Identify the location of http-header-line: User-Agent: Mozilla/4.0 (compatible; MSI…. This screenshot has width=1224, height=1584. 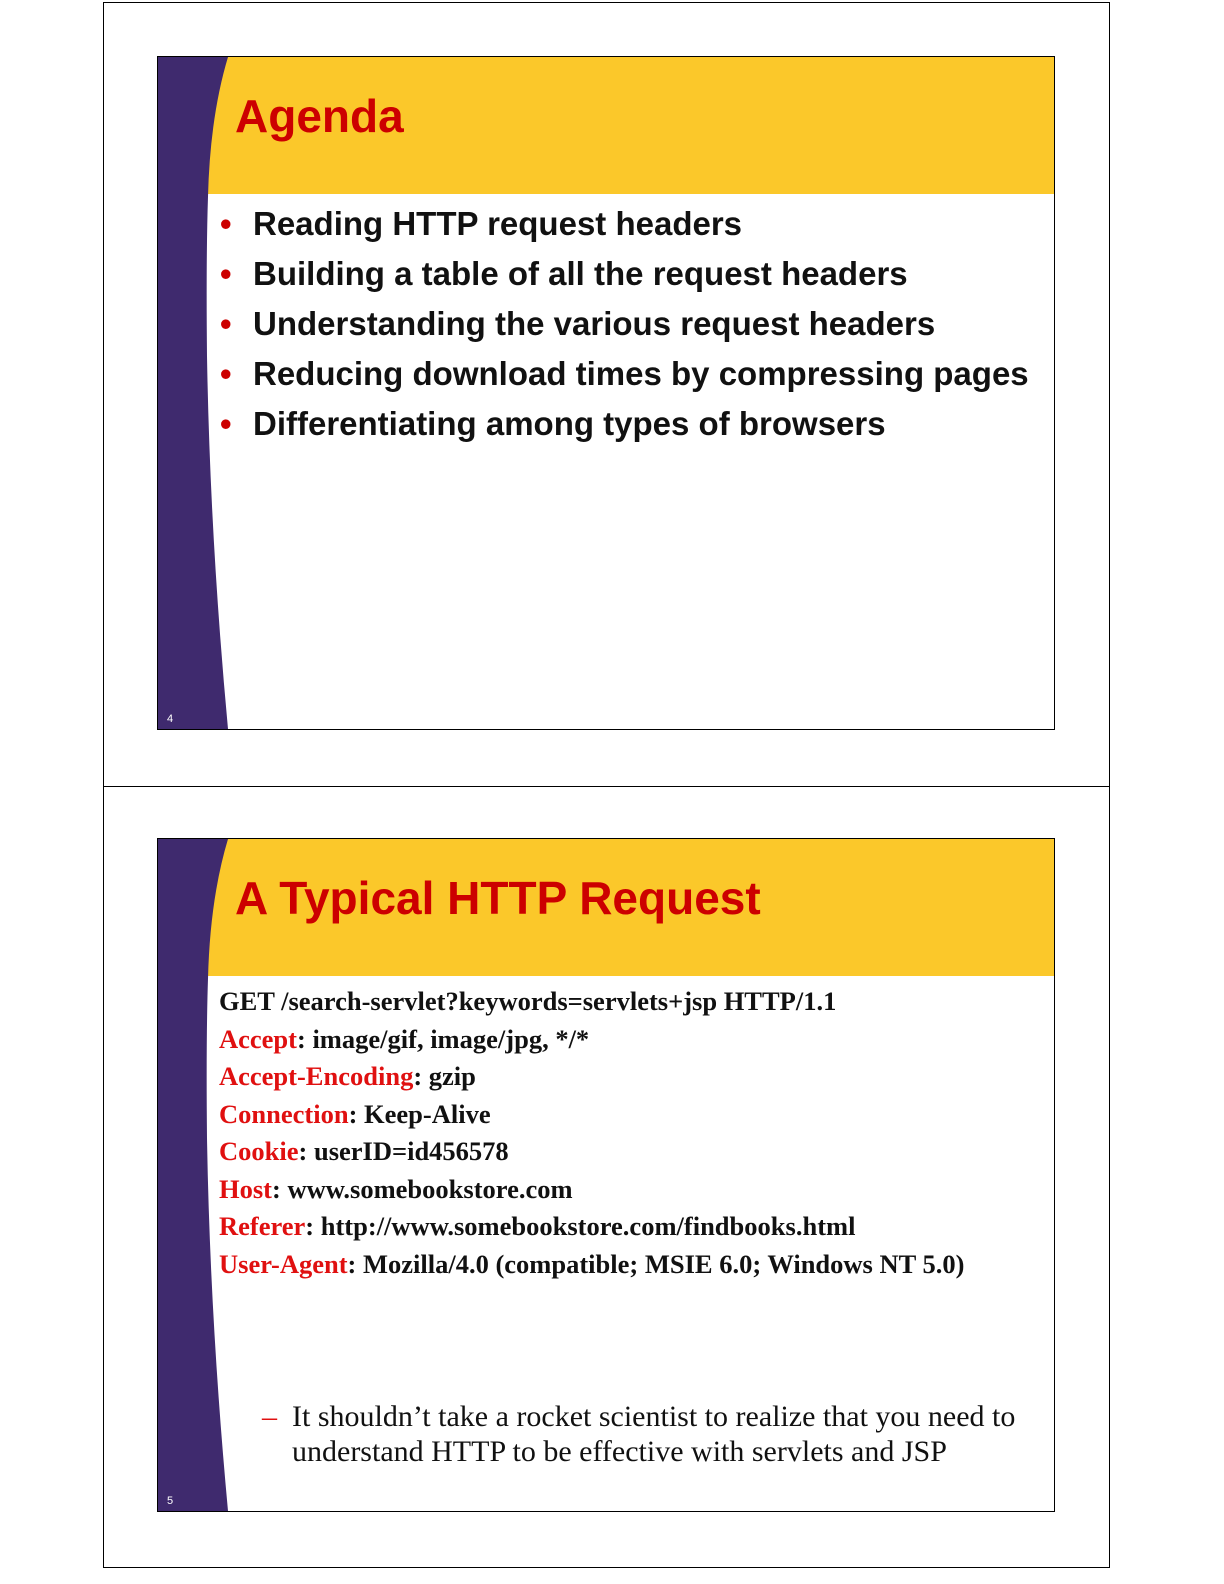
(634, 1265).